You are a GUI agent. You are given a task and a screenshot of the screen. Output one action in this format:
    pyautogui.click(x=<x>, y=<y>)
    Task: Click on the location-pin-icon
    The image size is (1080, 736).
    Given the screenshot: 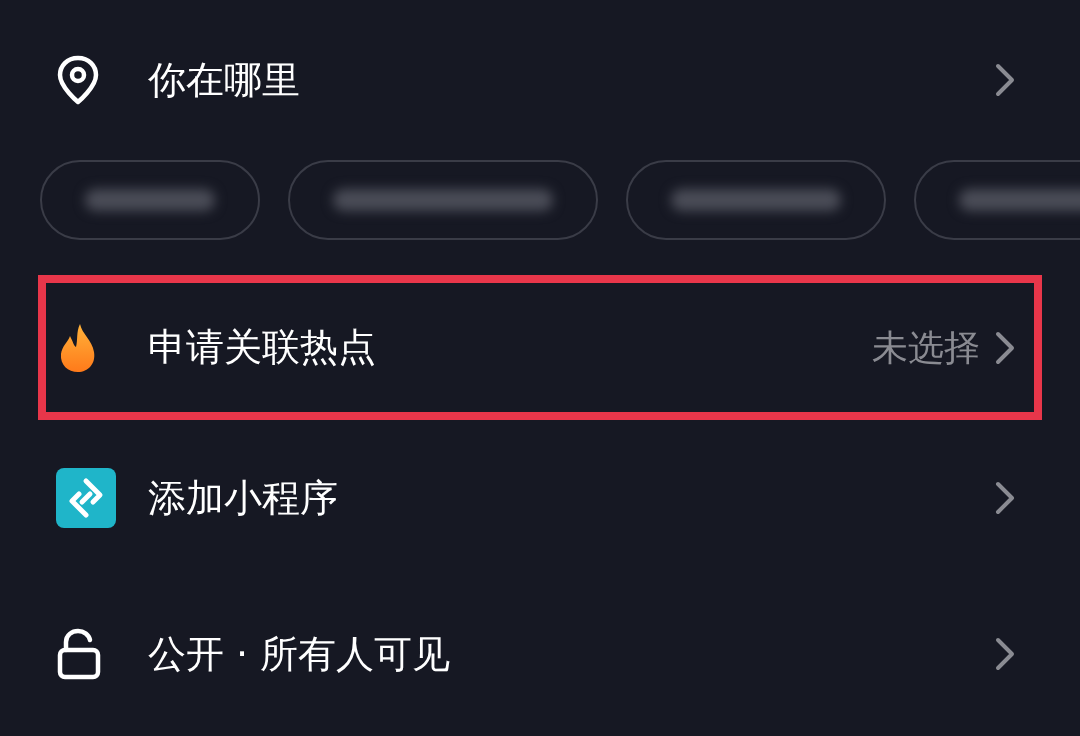 What is the action you would take?
    pyautogui.click(x=78, y=80)
    